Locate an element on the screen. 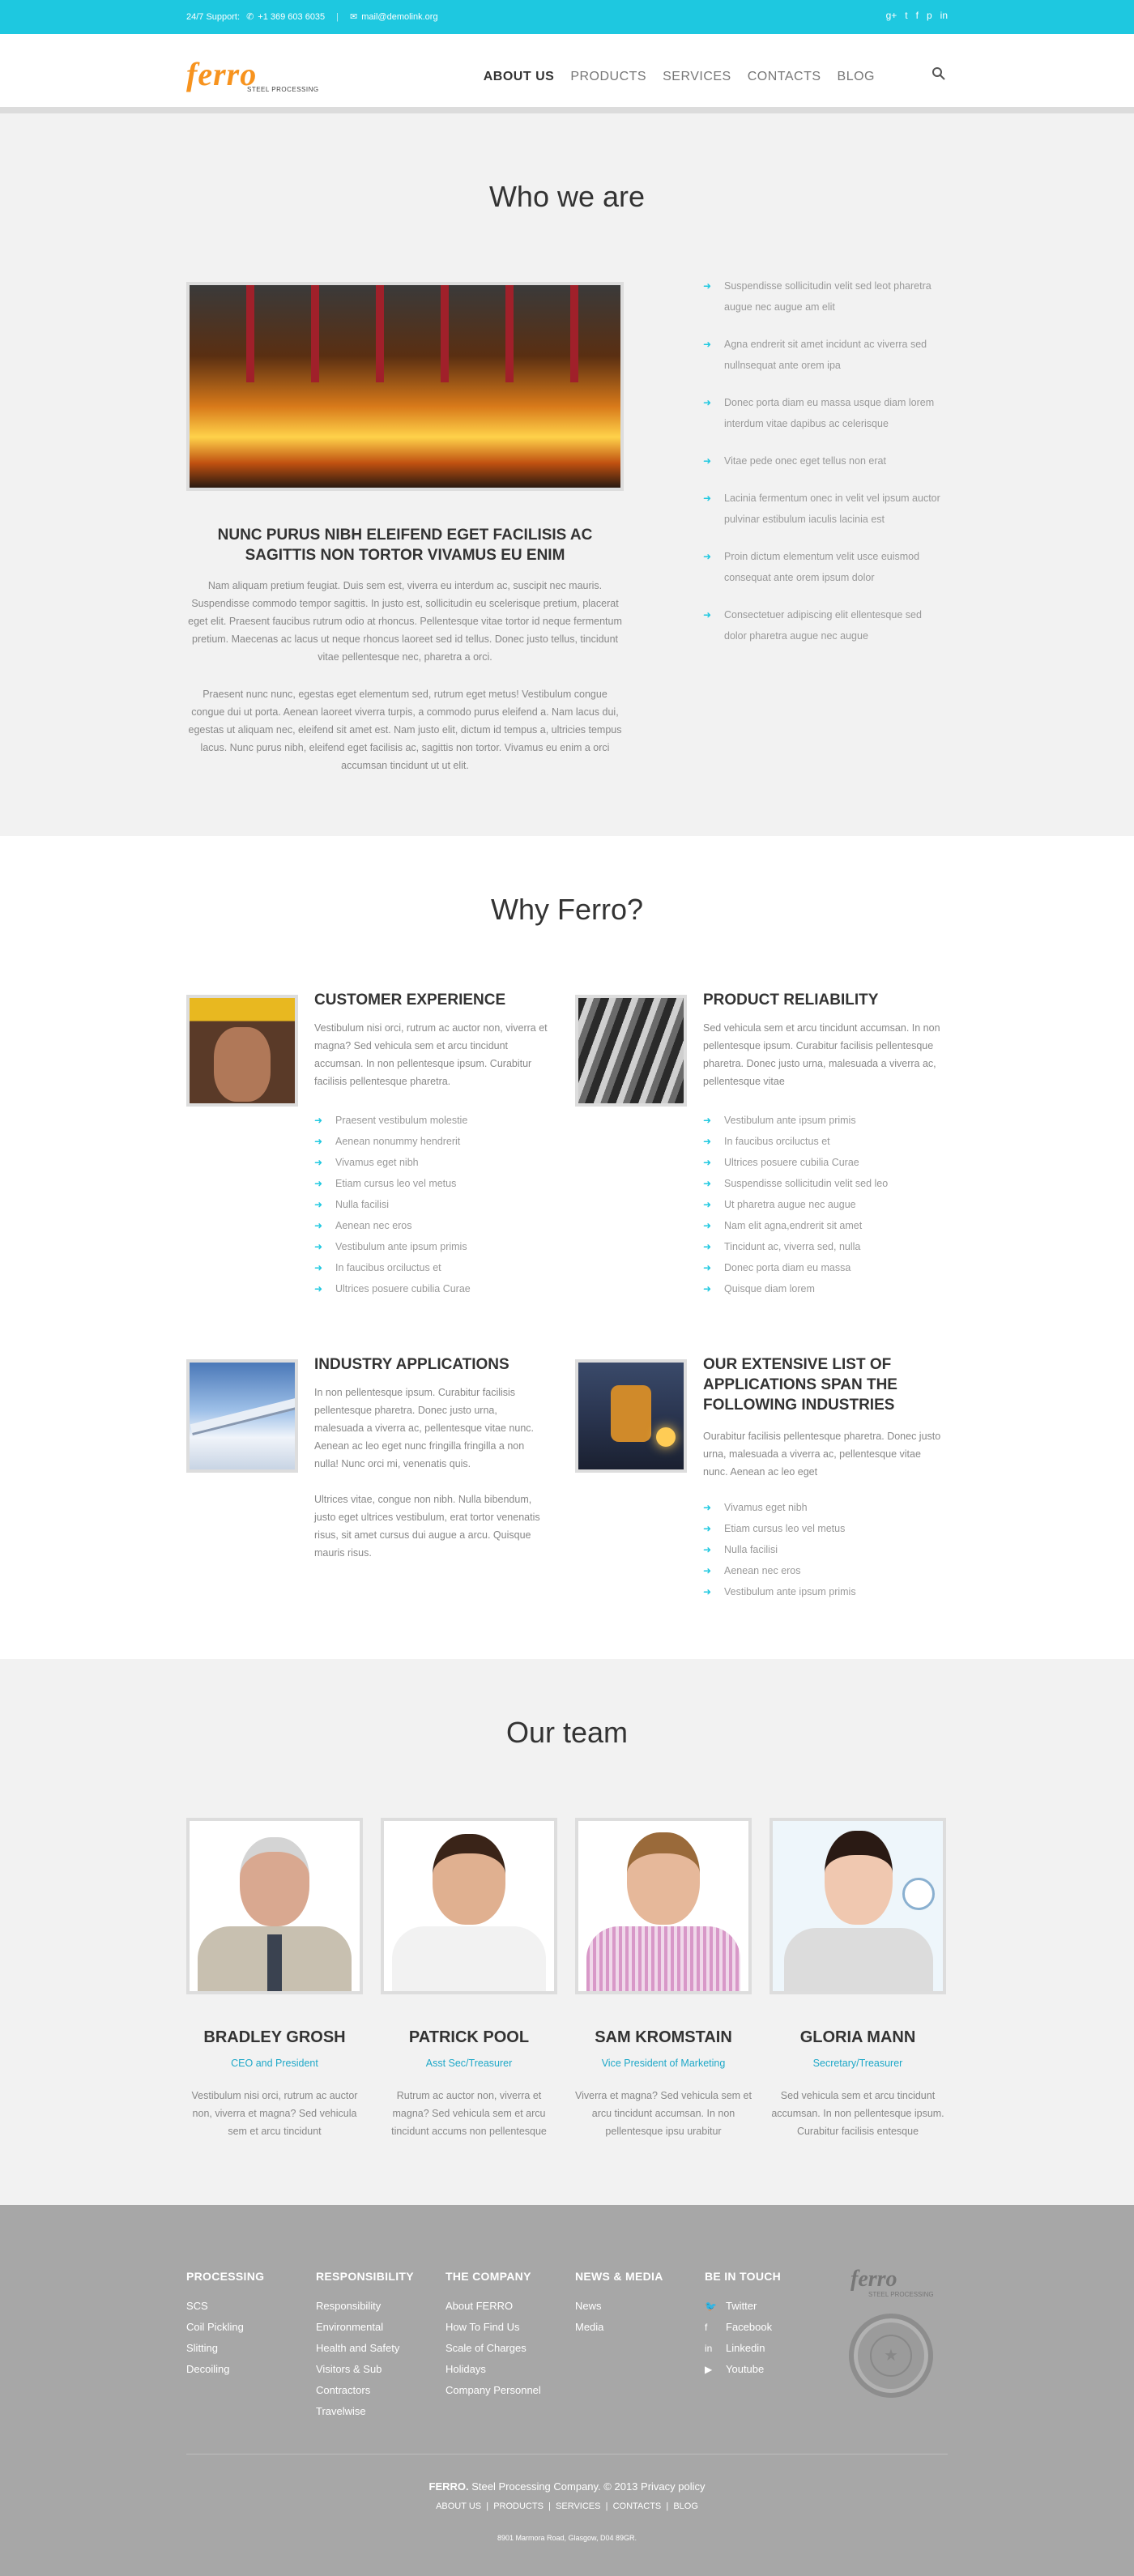 This screenshot has height=2576, width=1134. footer-link: How To Find Us is located at coordinates (493, 2327).